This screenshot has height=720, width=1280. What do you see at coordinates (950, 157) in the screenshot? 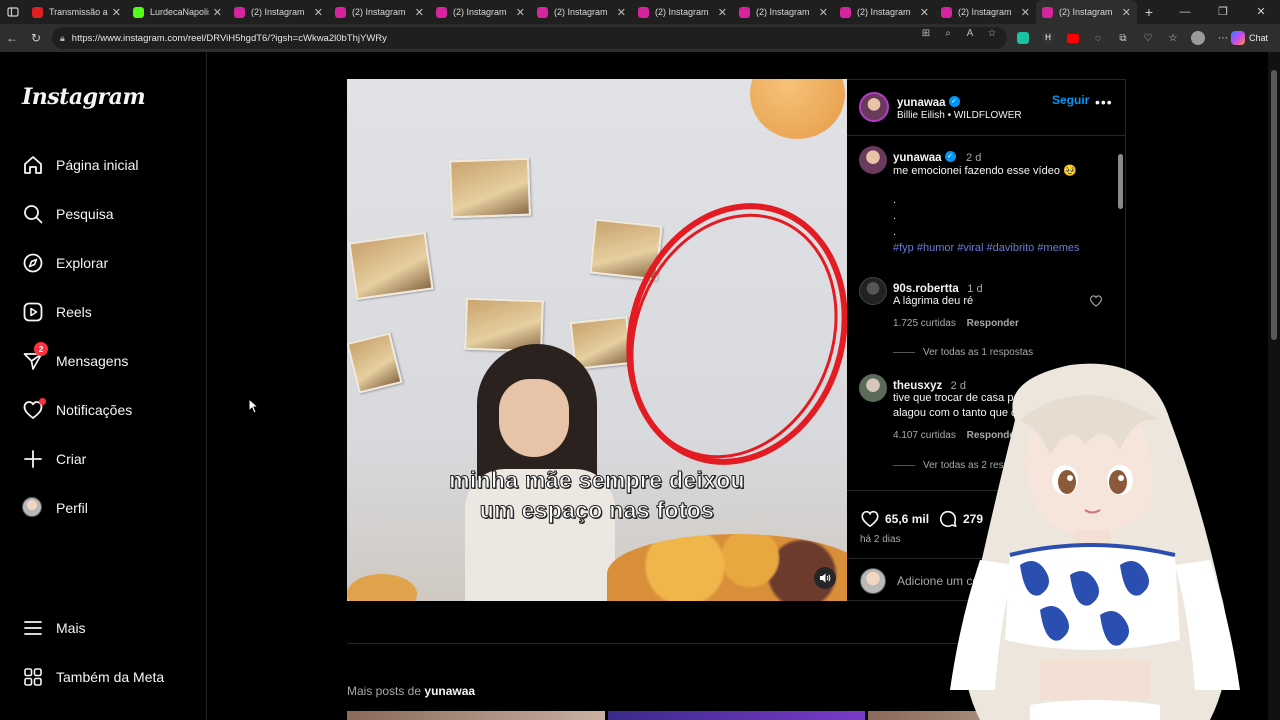
I see `verified-icon: ✓` at bounding box center [950, 157].